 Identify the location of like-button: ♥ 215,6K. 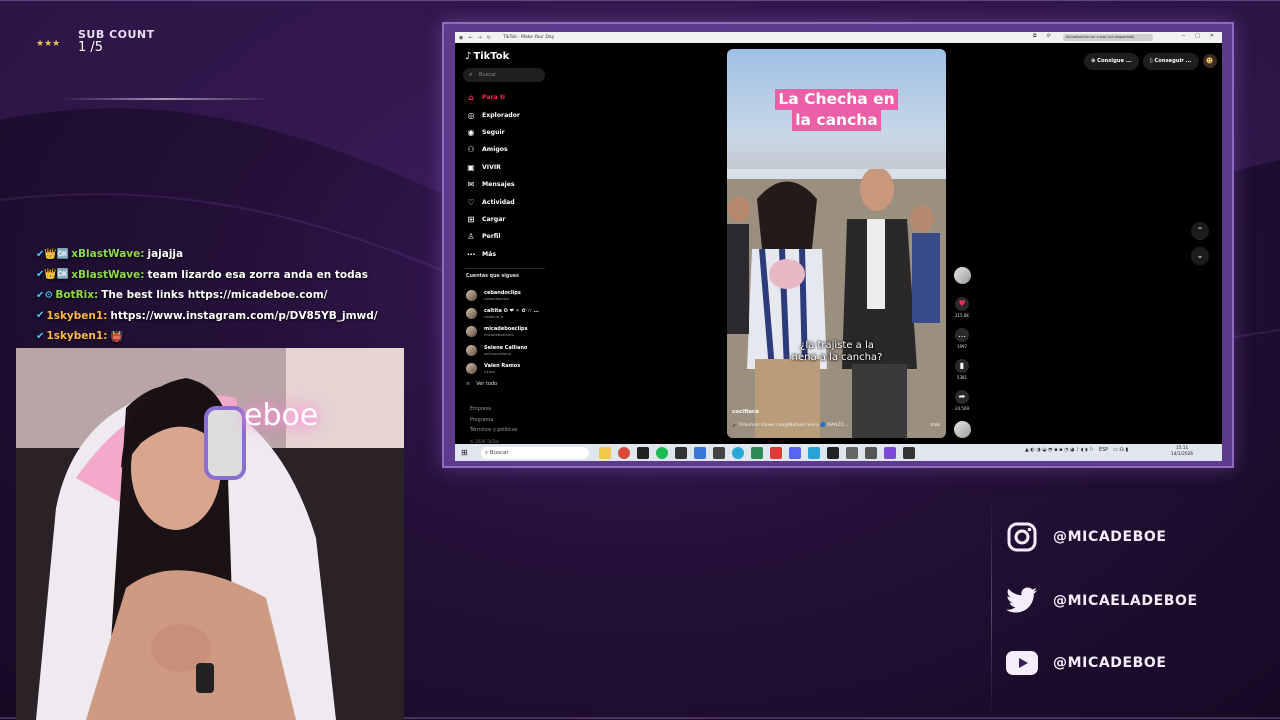
(962, 307).